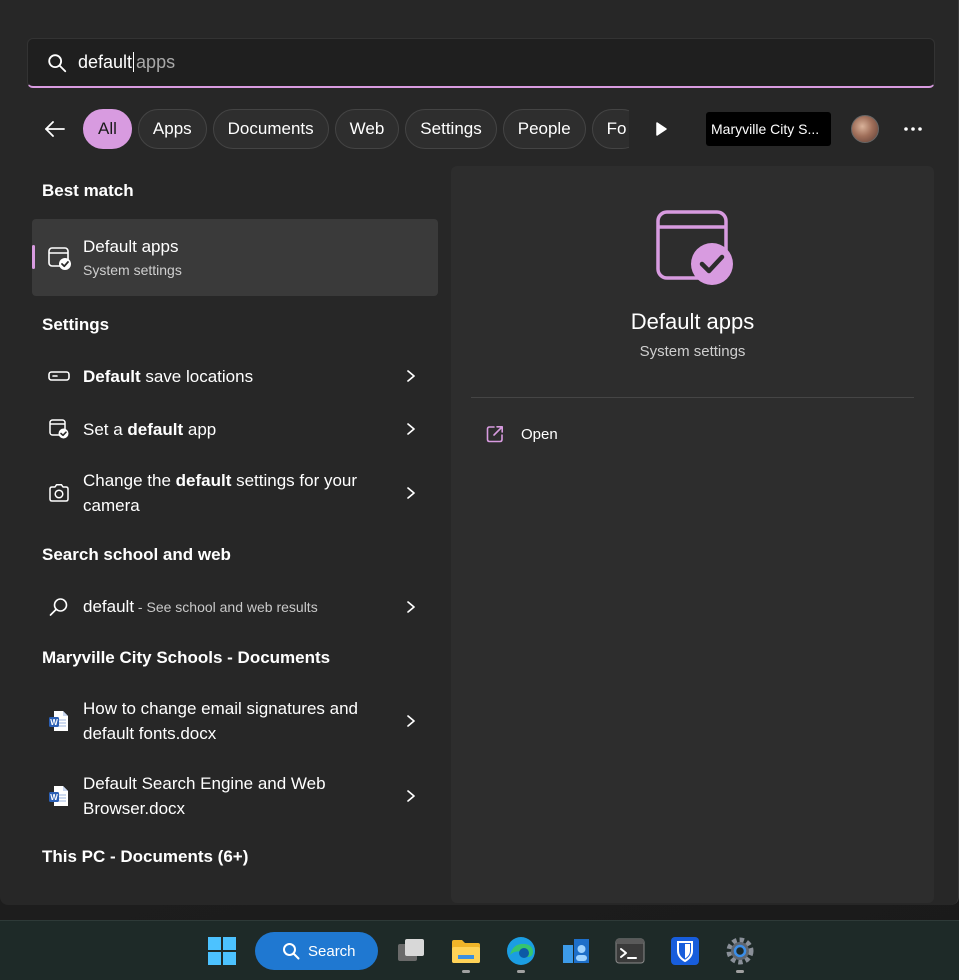 The width and height of the screenshot is (959, 980). What do you see at coordinates (59, 493) in the screenshot?
I see `camera-icon` at bounding box center [59, 493].